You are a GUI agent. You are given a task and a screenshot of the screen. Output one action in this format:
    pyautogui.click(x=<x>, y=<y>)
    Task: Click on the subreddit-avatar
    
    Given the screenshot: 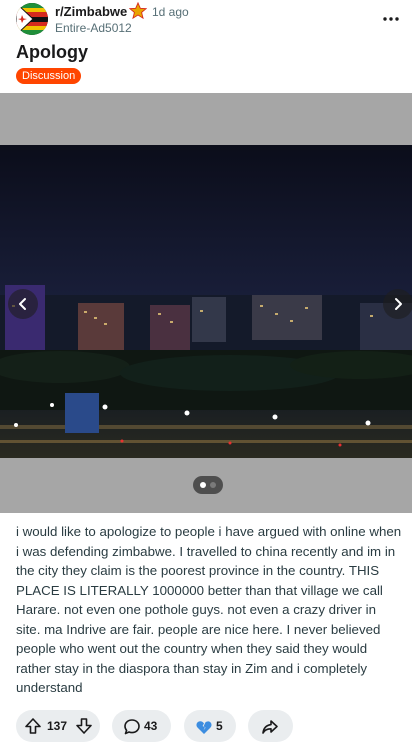 What is the action you would take?
    pyautogui.click(x=32, y=19)
    